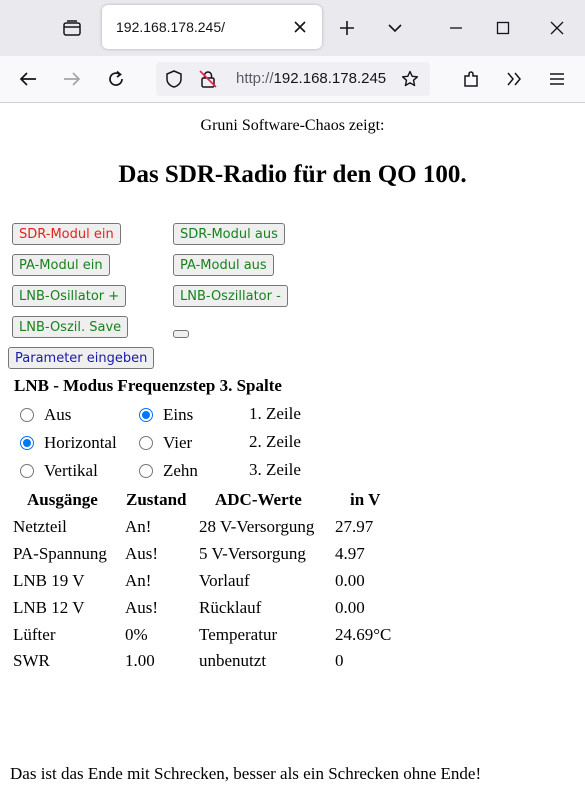 Image resolution: width=585 pixels, height=800 pixels. I want to click on sdr-on-button: SDR-Modul ein, so click(66, 234).